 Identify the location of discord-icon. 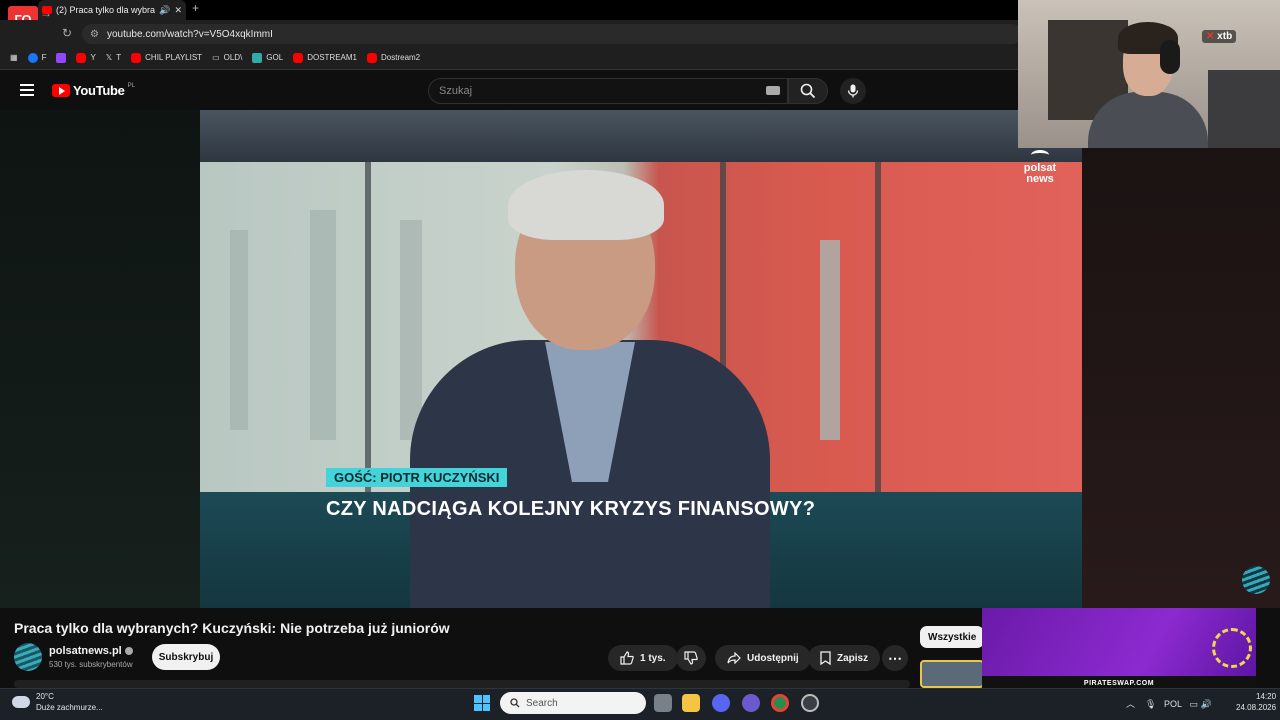
(721, 703).